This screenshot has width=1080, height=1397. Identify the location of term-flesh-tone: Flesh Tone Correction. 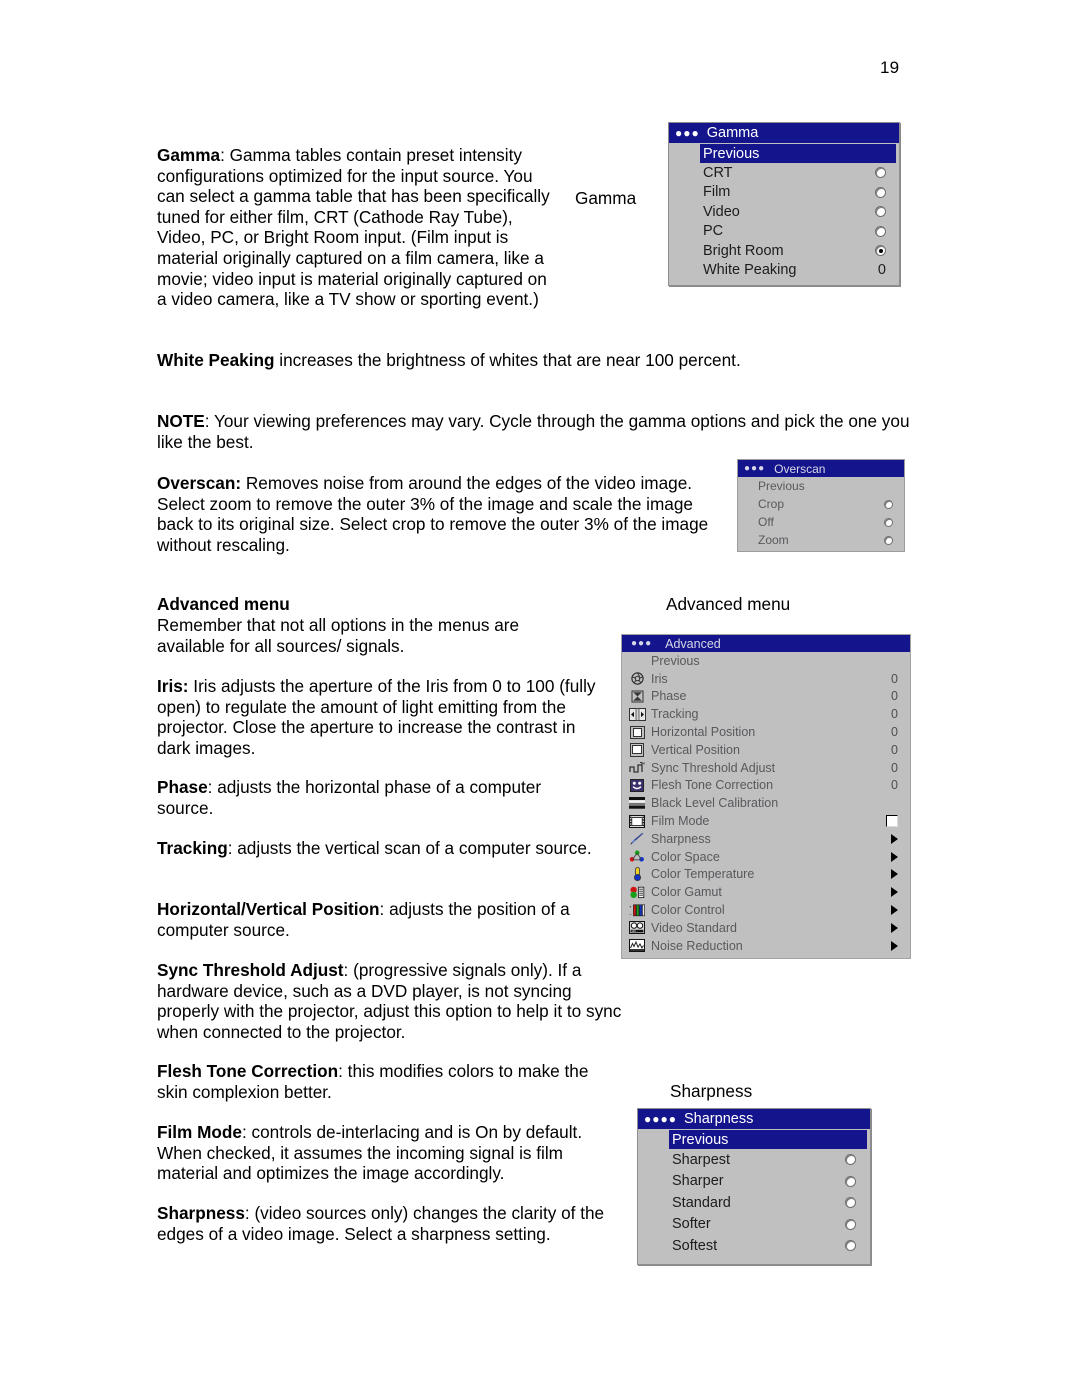
(248, 1071).